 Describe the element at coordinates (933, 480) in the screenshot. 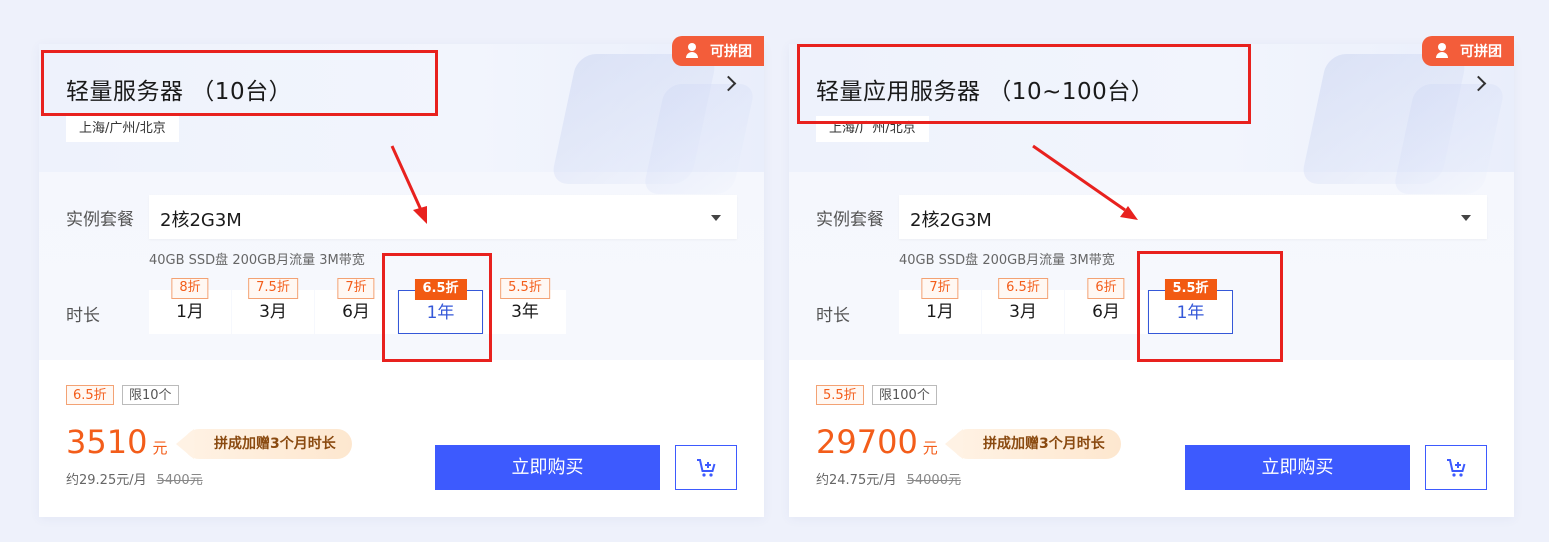

I see `original-price: 54000元` at that location.